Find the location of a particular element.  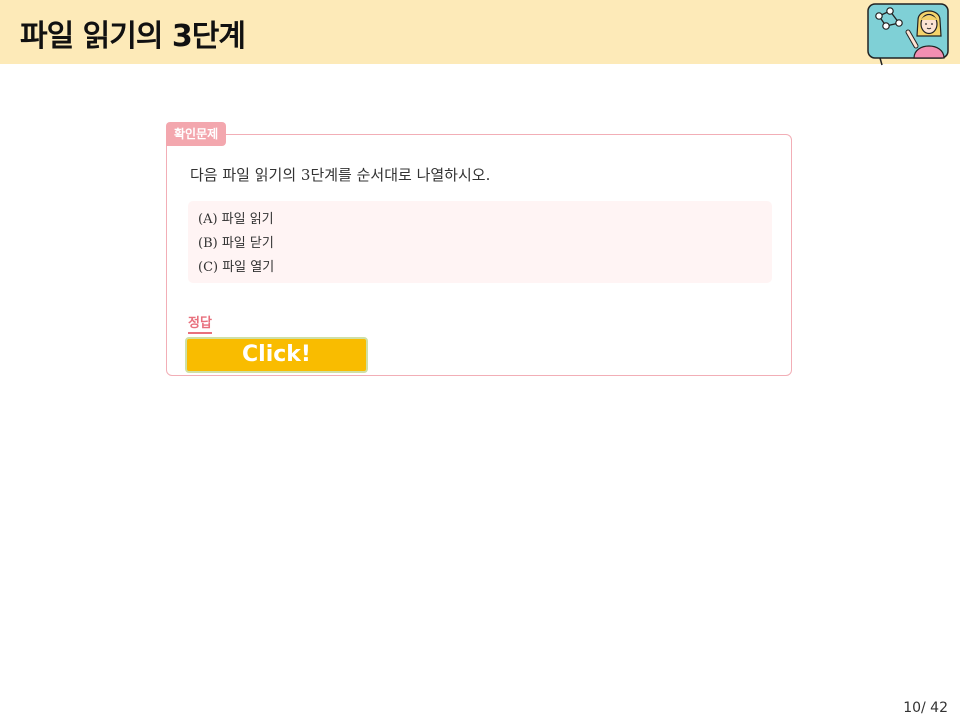

option-b: (B) 파일 닫기 is located at coordinates (236, 243).